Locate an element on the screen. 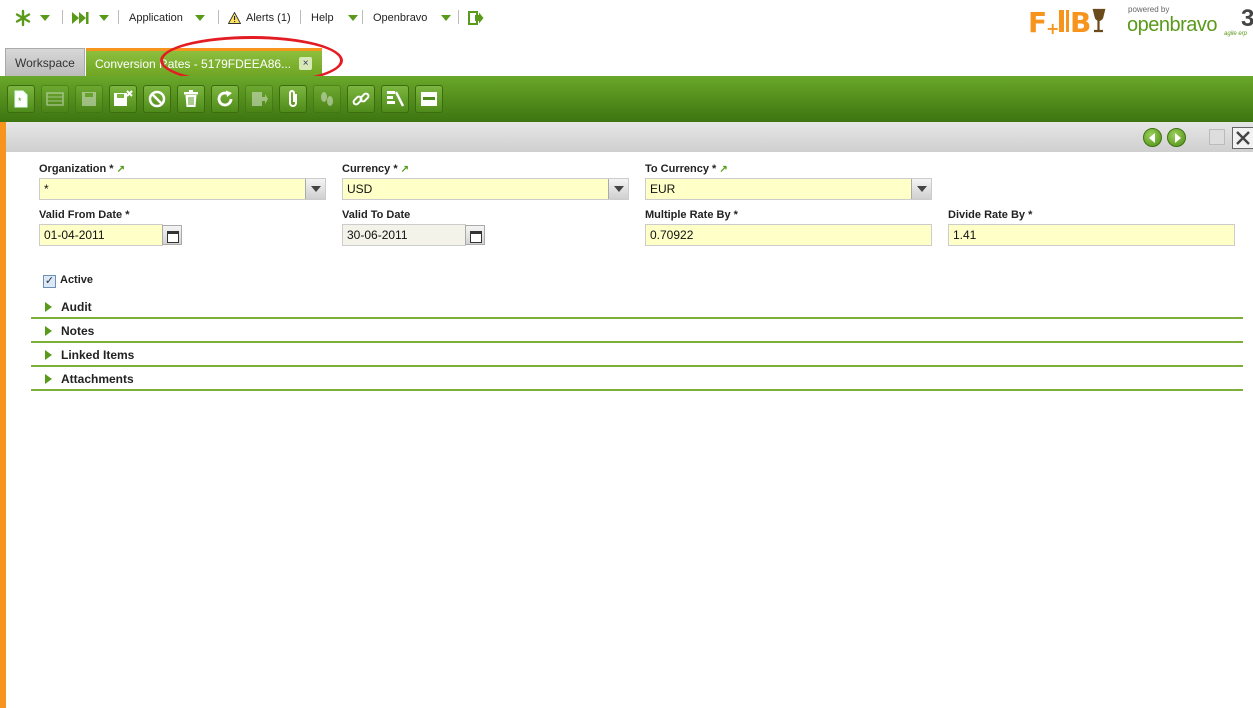 This screenshot has height=708, width=1253. linked-items-button is located at coordinates (361, 99).